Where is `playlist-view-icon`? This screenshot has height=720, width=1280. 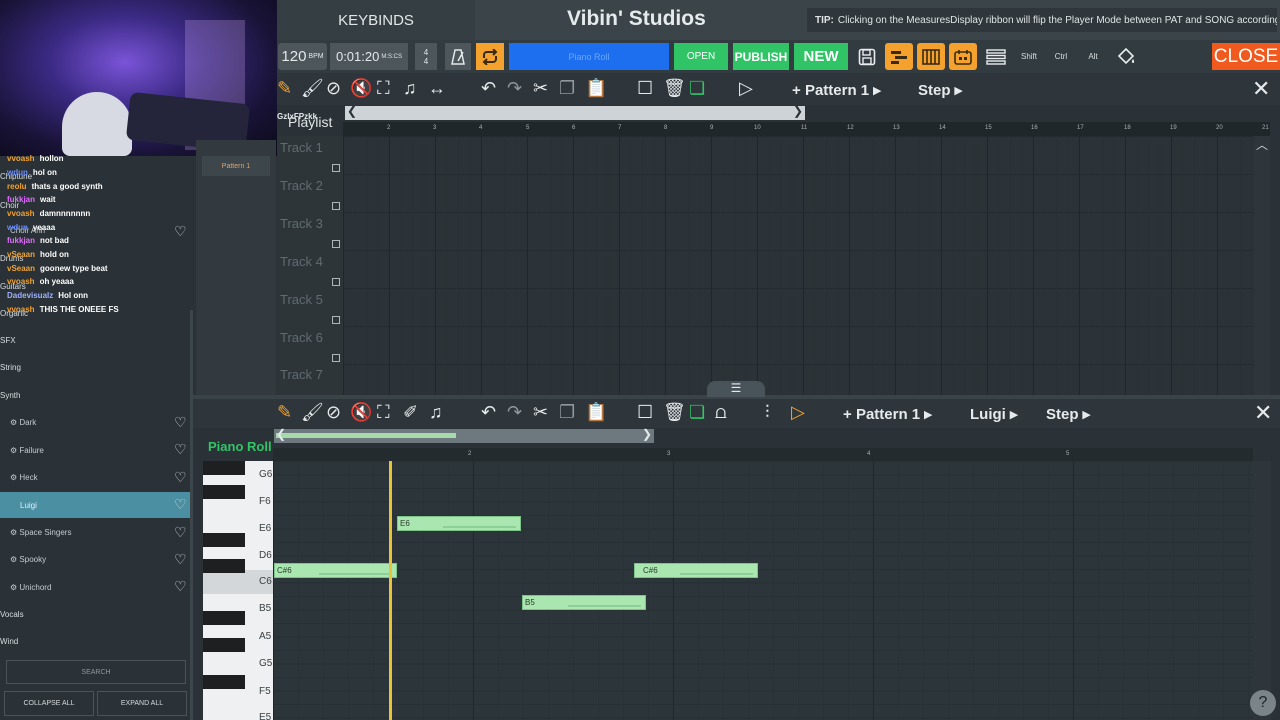
playlist-view-icon is located at coordinates (899, 56).